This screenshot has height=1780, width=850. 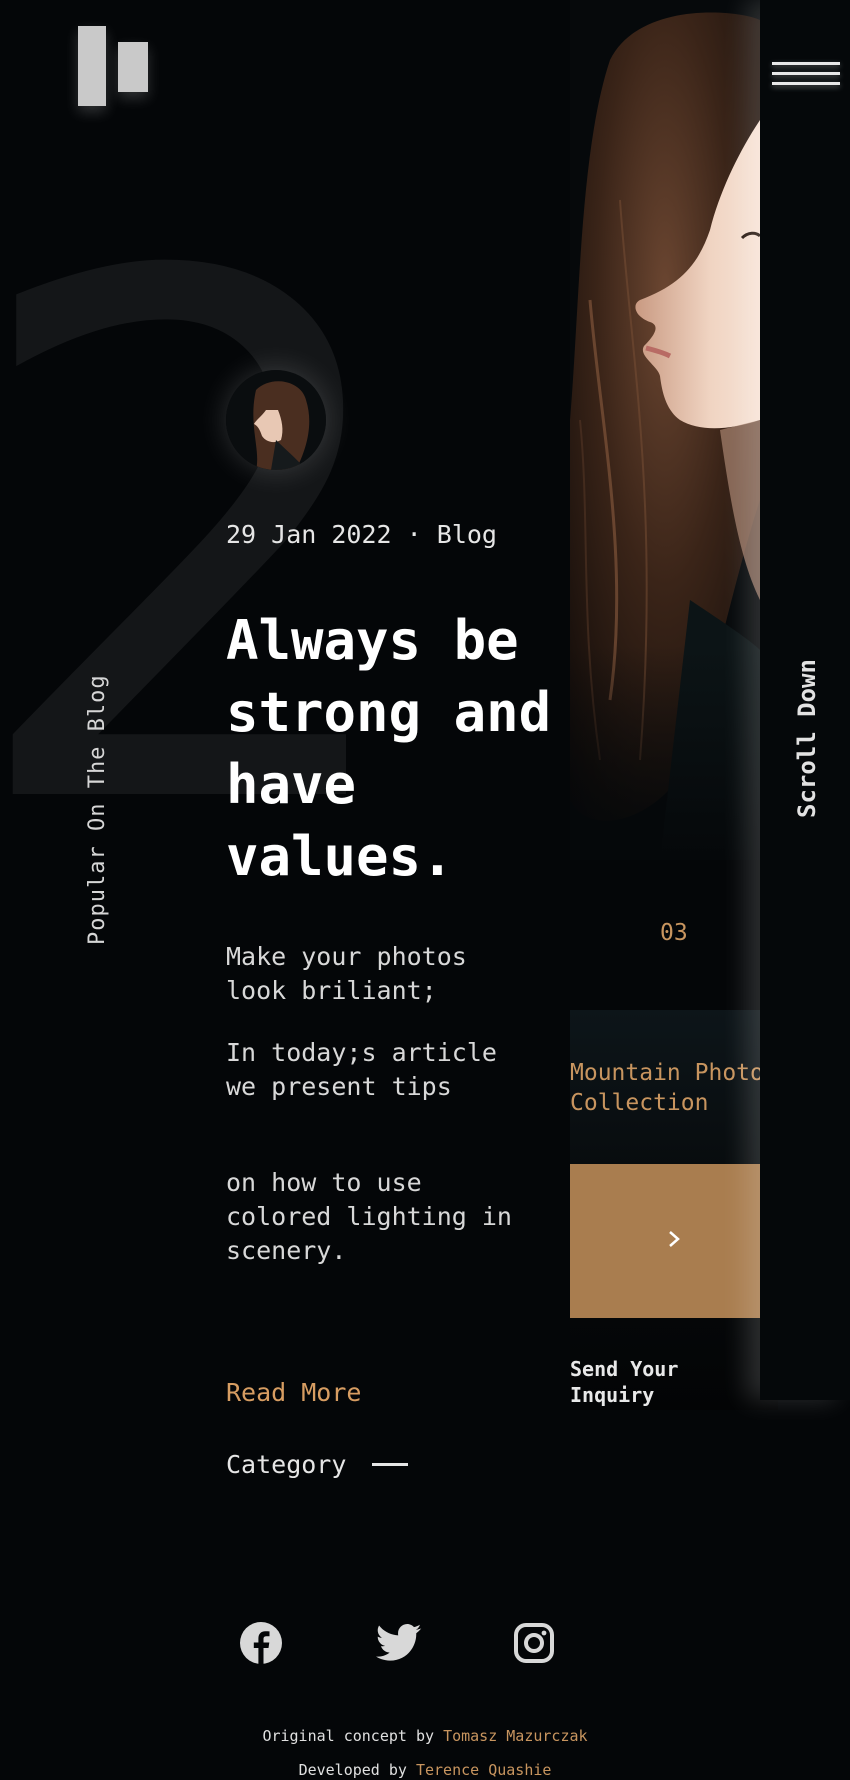 I want to click on popular-on-blog-label: Popular On The Blog, so click(x=97, y=809).